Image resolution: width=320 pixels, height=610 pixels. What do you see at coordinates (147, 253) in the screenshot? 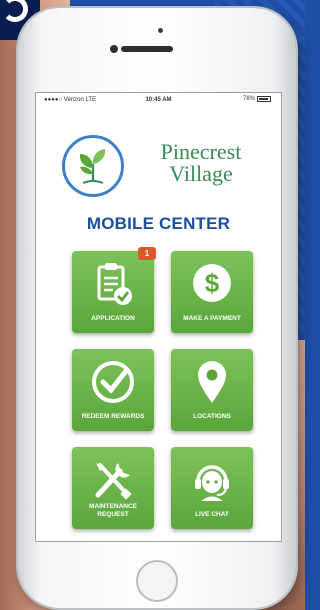
I see `notification-badge: 1` at bounding box center [147, 253].